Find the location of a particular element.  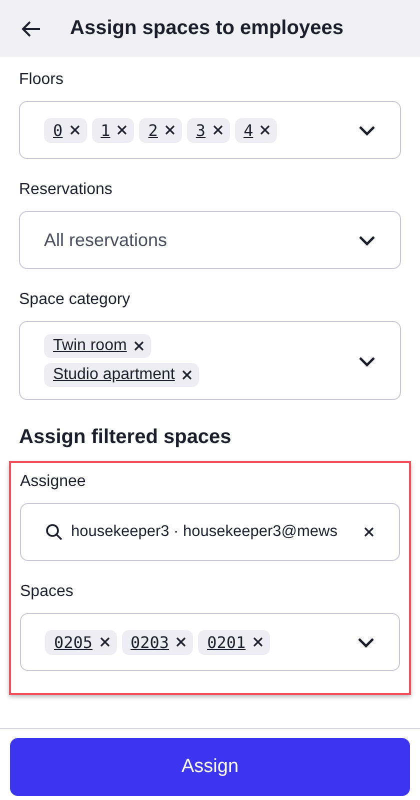

filter-chip: 2 is located at coordinates (160, 130).